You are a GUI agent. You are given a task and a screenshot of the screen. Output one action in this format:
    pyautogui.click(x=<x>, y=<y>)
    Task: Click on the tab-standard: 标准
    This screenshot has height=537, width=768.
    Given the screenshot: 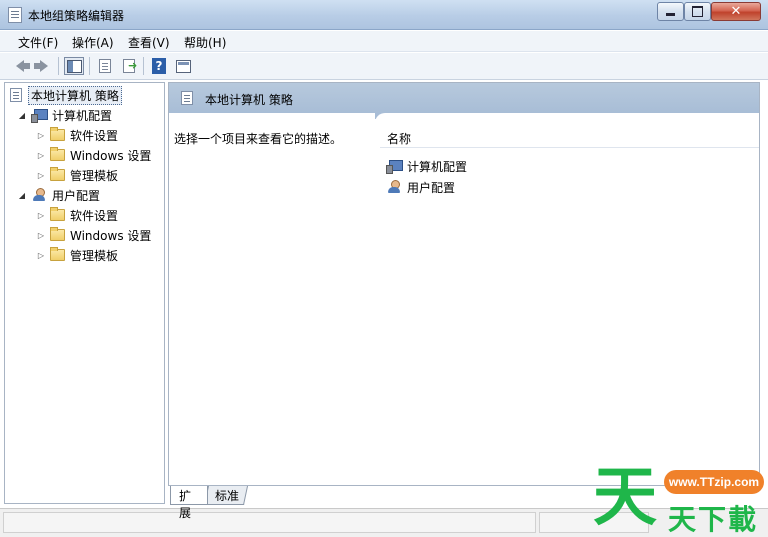 What is the action you would take?
    pyautogui.click(x=226, y=495)
    